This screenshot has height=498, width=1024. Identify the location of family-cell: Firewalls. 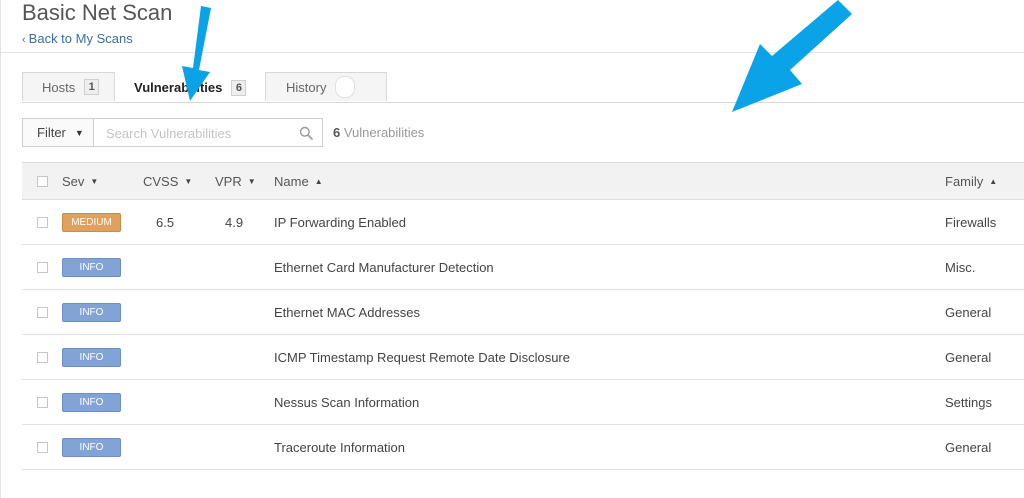
(971, 222).